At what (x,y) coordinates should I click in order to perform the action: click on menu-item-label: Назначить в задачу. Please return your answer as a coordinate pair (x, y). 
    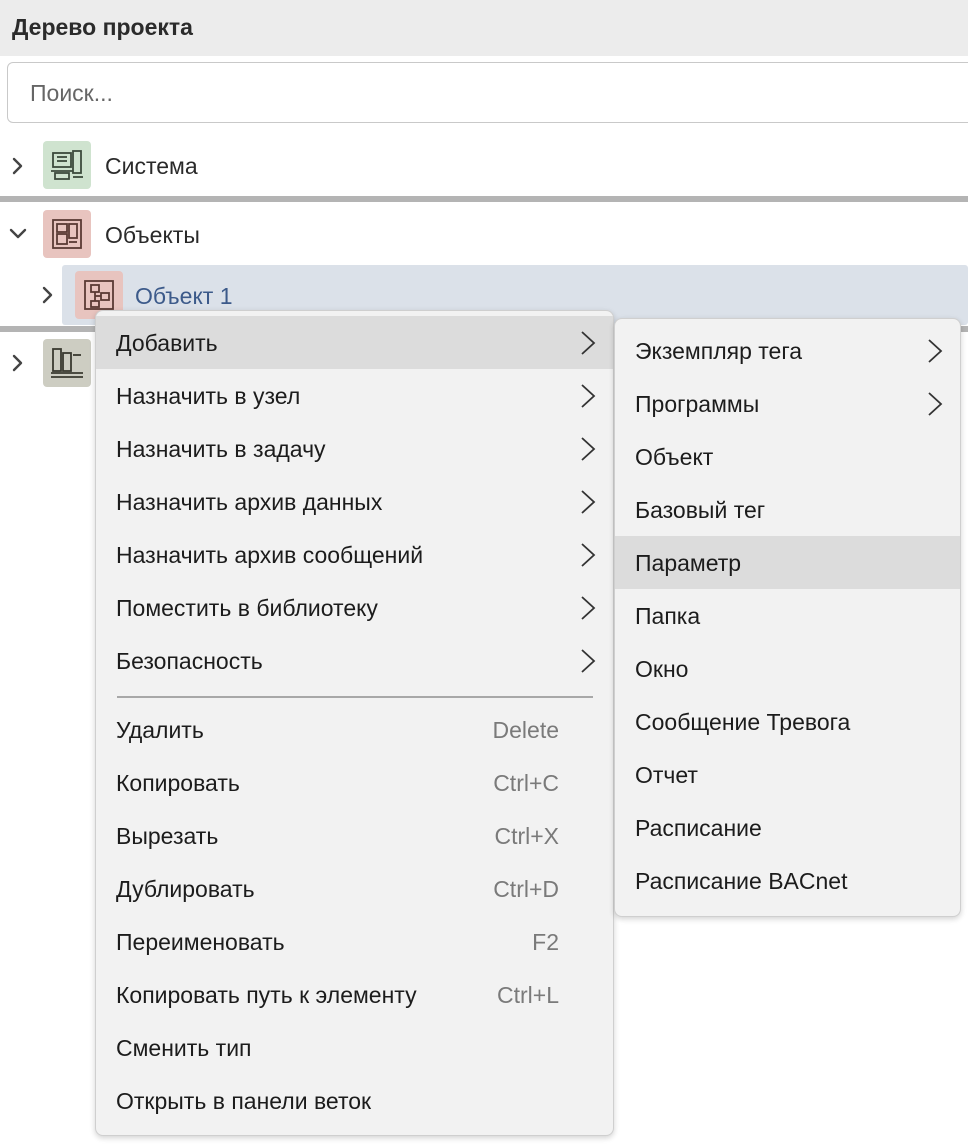
    Looking at the image, I should click on (221, 449).